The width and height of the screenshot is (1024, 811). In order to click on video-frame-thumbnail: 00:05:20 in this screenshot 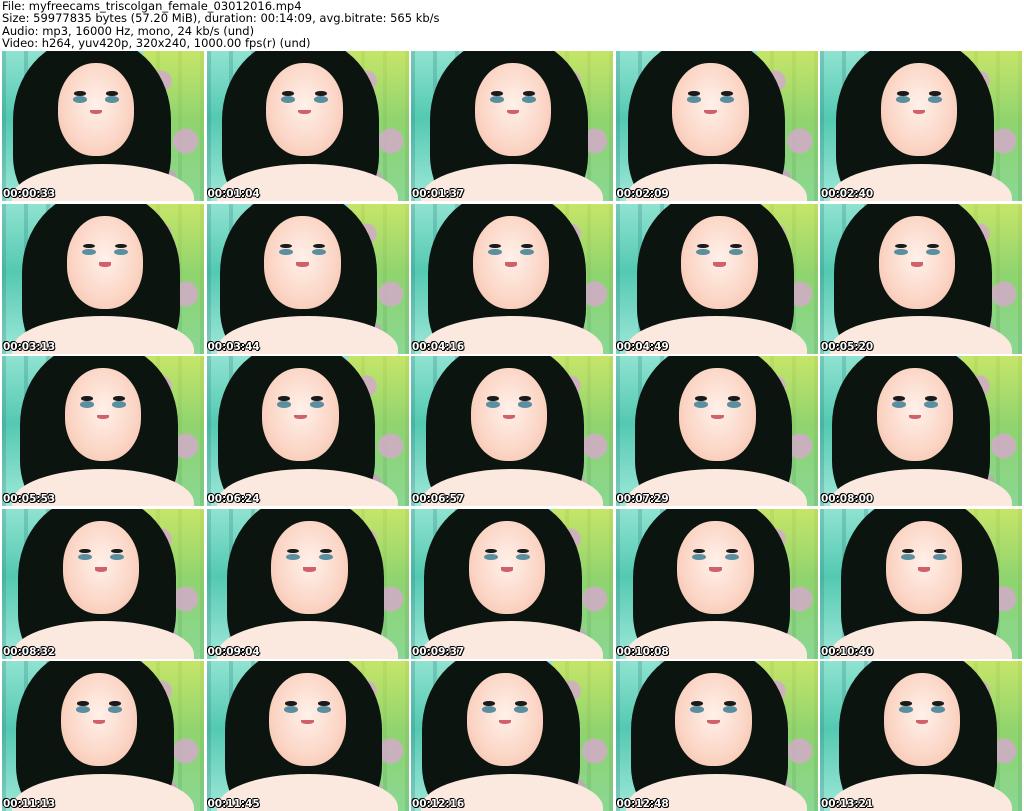, I will do `click(921, 278)`.